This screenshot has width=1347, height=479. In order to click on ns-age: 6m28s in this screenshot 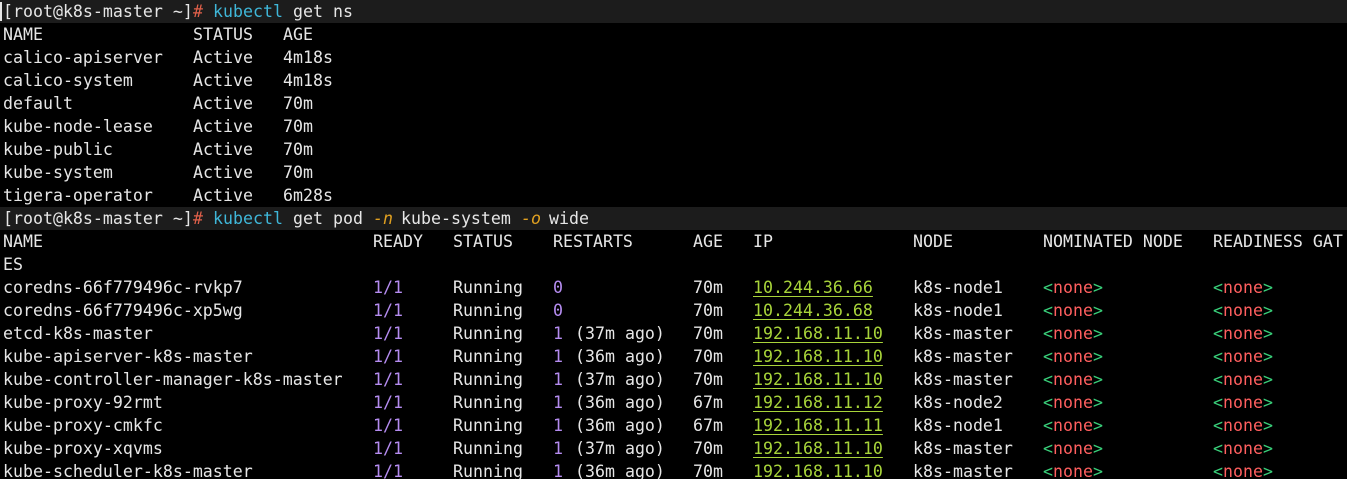, I will do `click(308, 195)`.